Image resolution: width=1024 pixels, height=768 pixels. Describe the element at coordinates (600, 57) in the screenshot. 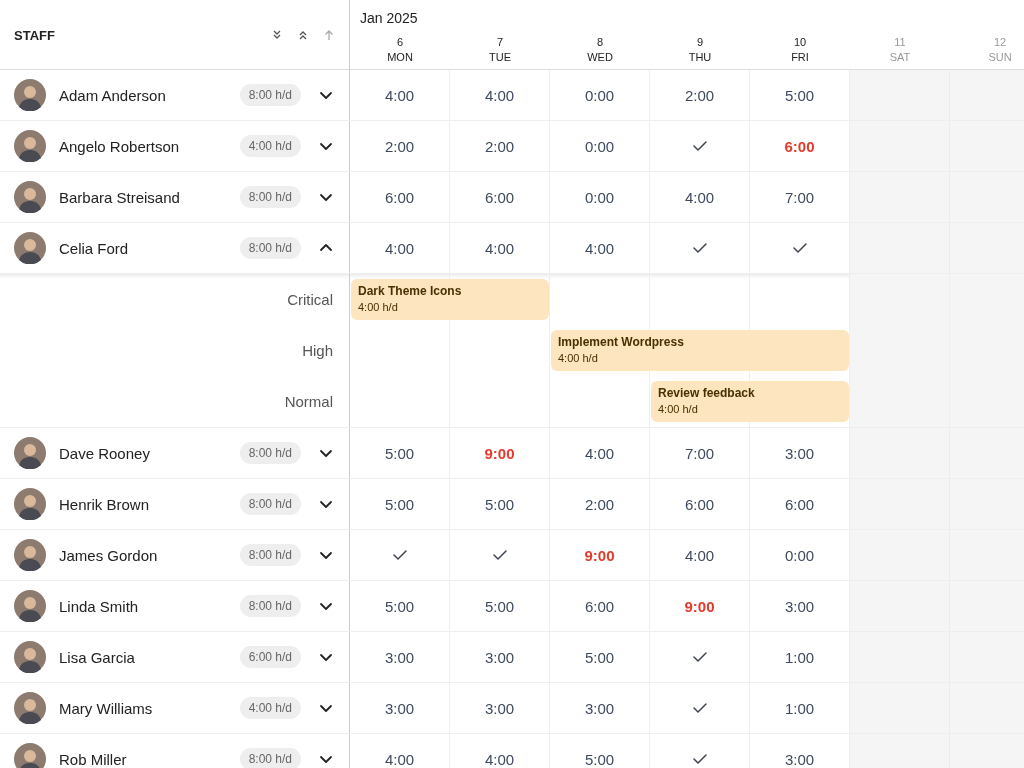

I see `weekday-label: WED` at that location.